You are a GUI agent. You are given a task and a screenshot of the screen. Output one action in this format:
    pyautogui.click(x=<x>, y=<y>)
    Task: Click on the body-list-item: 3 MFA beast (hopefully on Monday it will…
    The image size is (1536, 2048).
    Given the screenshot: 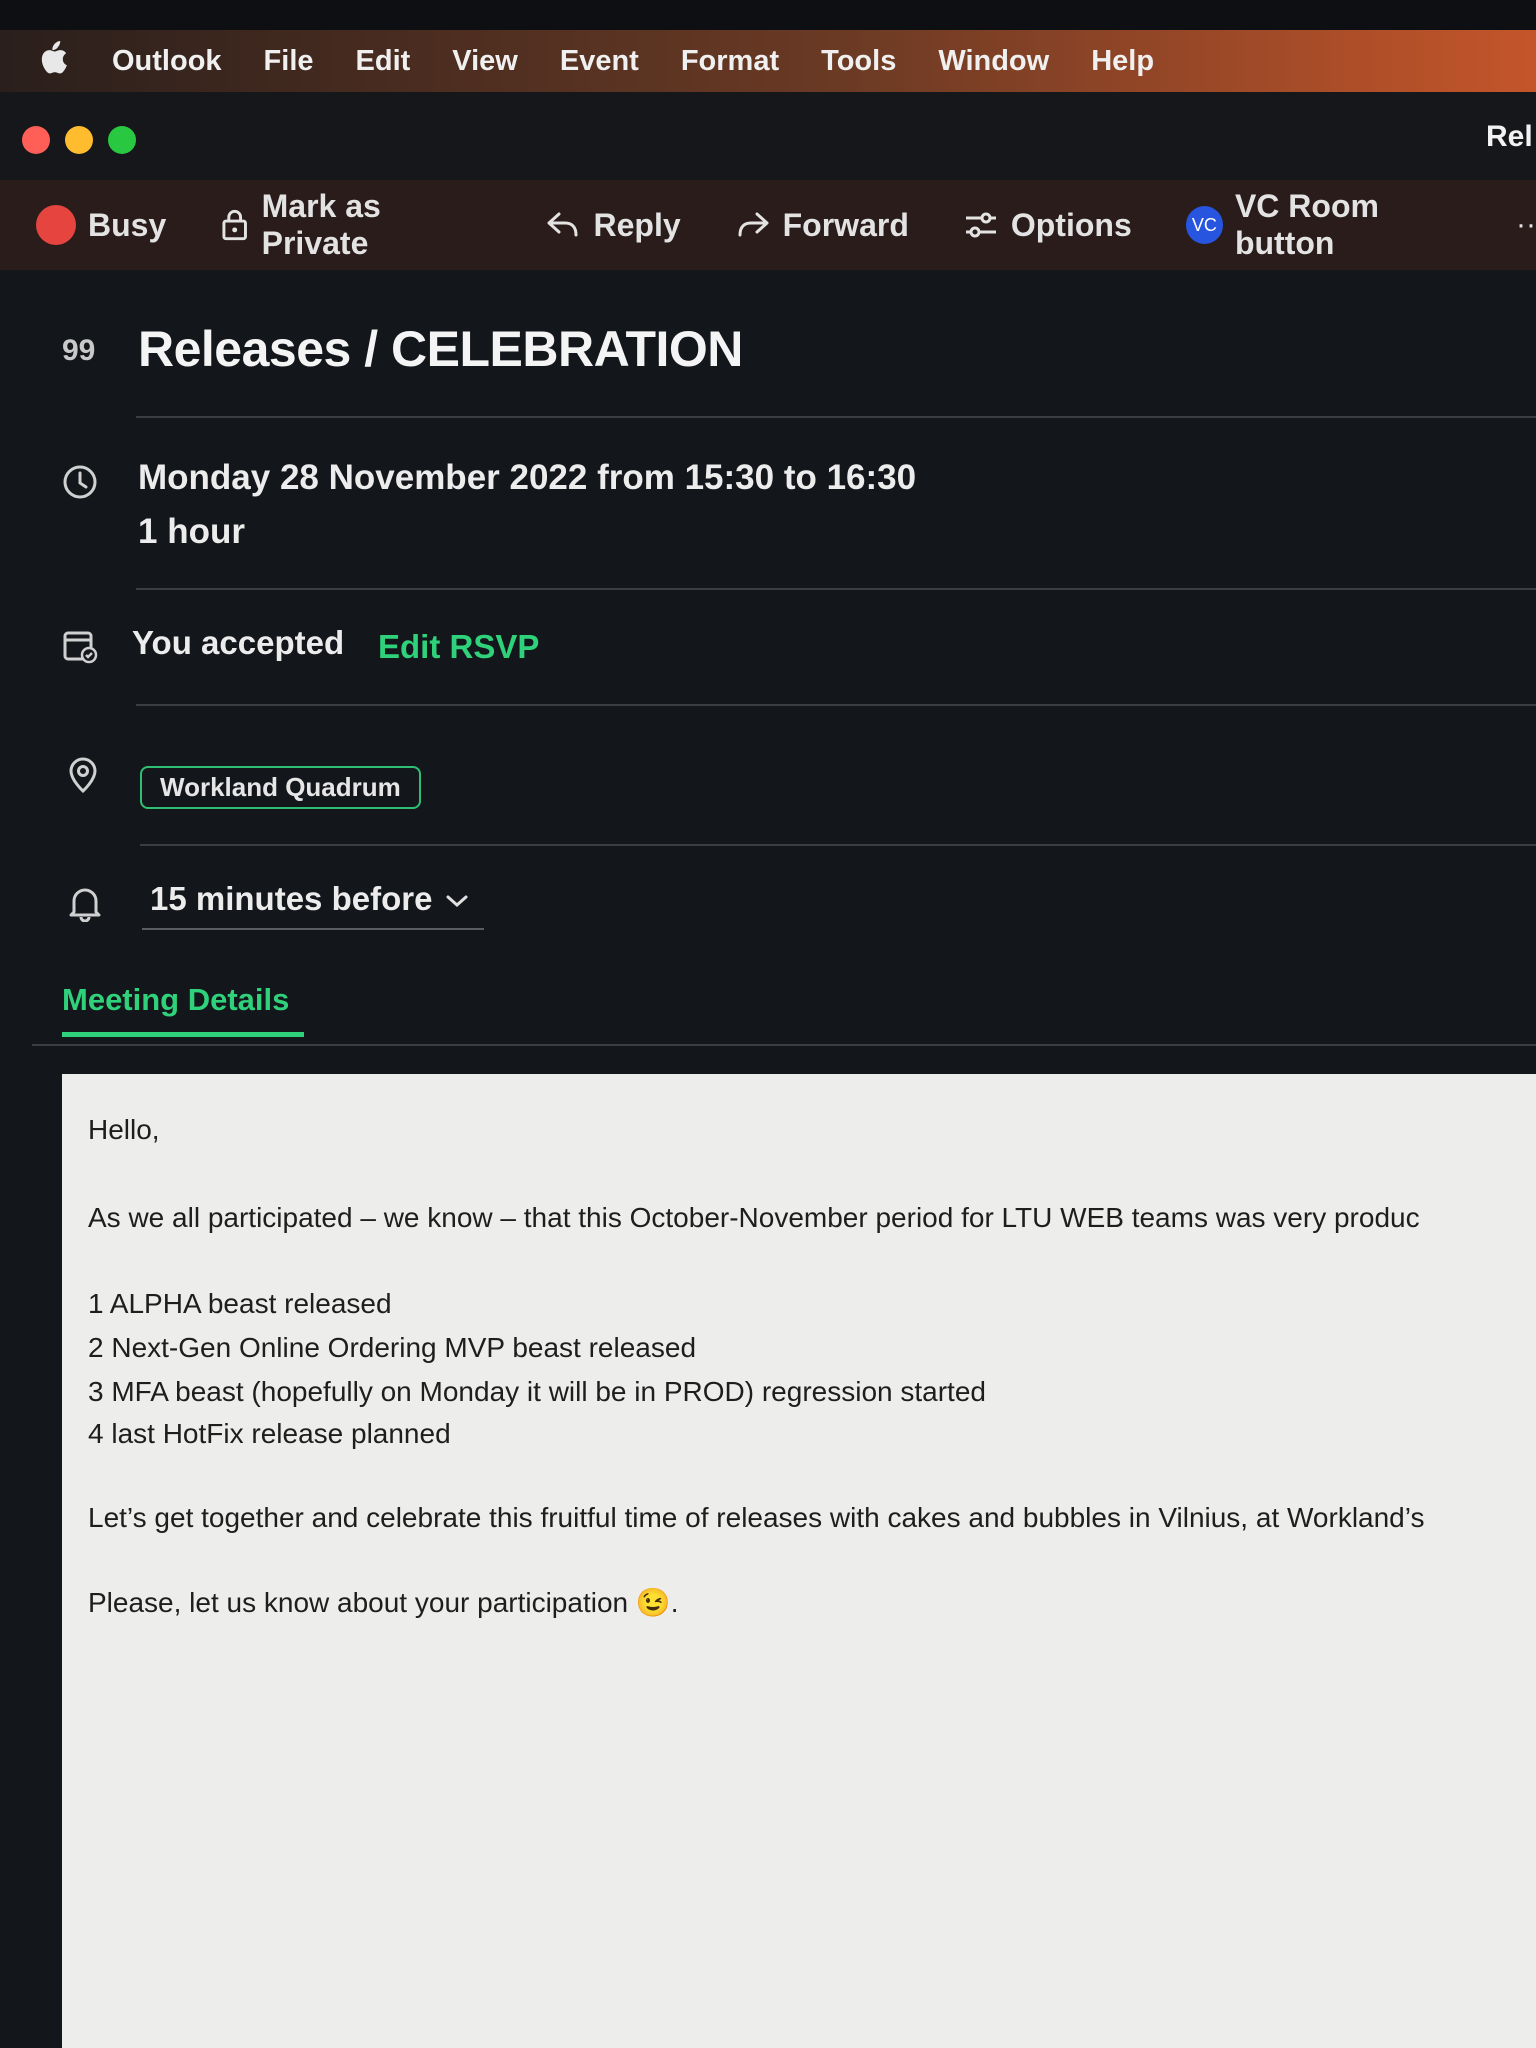 What is the action you would take?
    pyautogui.click(x=537, y=1391)
    